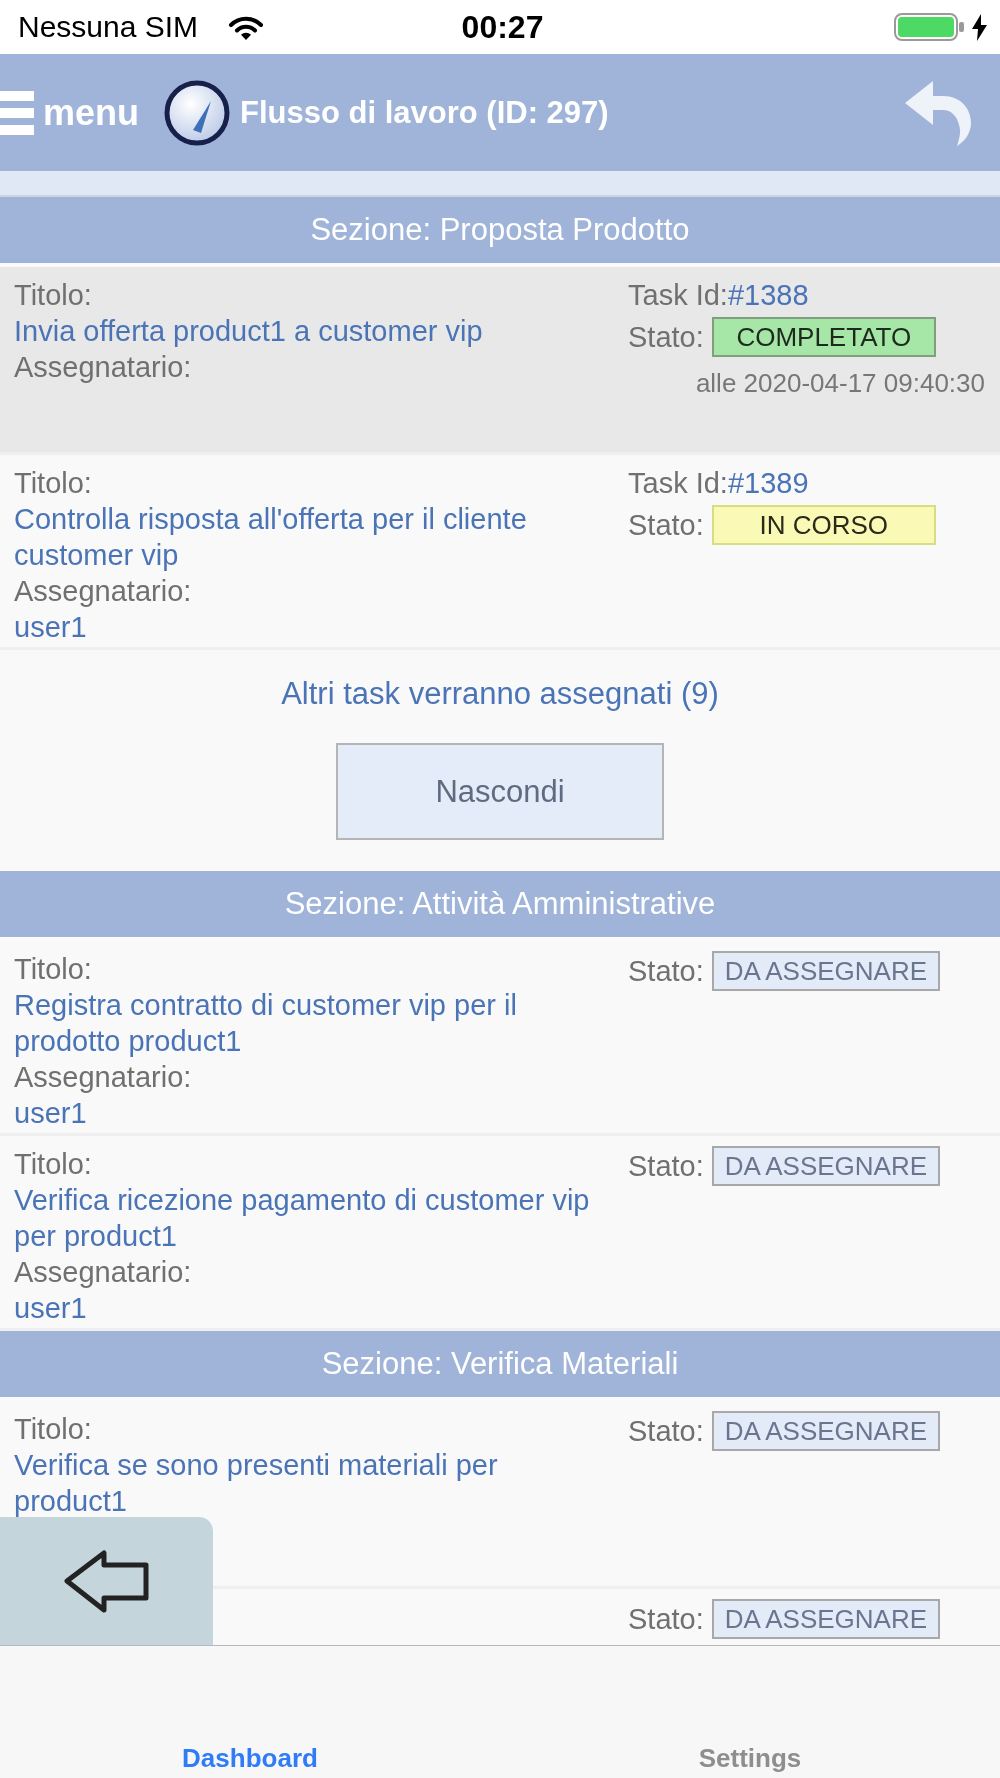  I want to click on task-title-link: Registra contratto di customer vip per il prodotto product1, so click(314, 1023).